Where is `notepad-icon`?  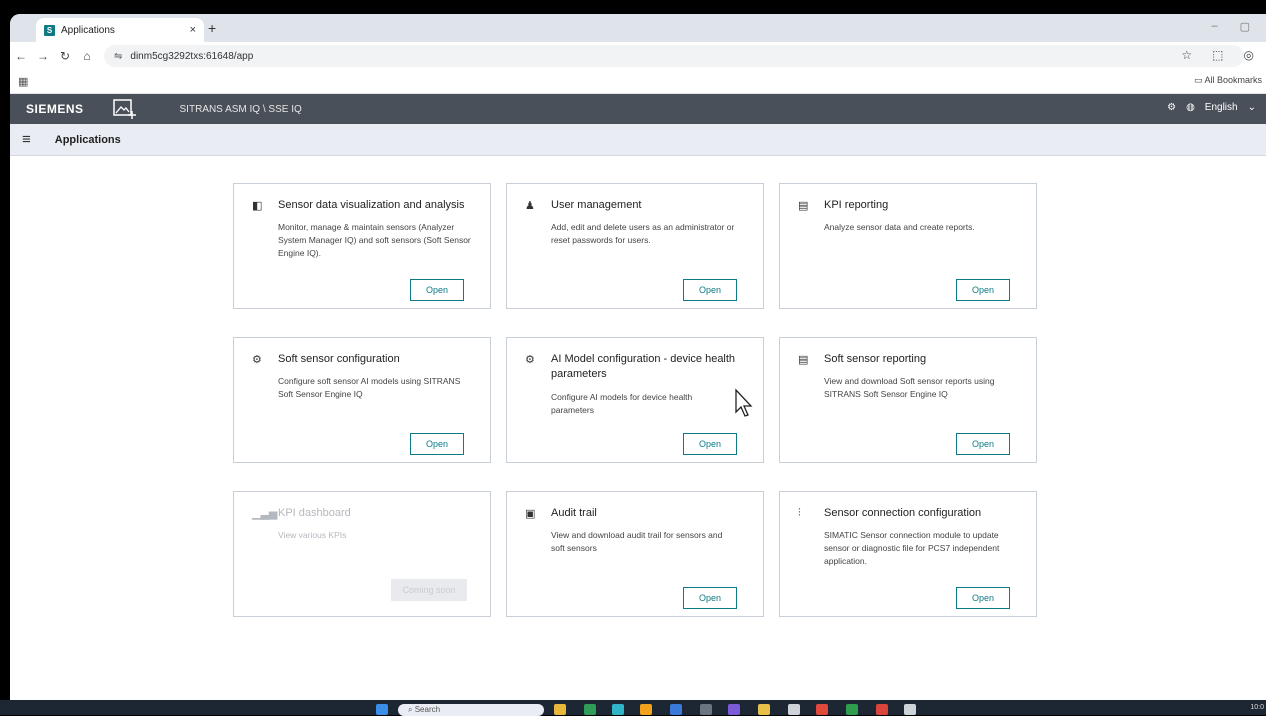 notepad-icon is located at coordinates (910, 709).